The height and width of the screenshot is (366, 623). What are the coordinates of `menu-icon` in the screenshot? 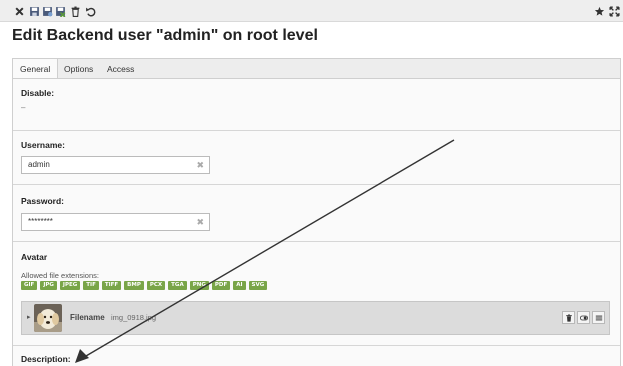 It's located at (598, 317).